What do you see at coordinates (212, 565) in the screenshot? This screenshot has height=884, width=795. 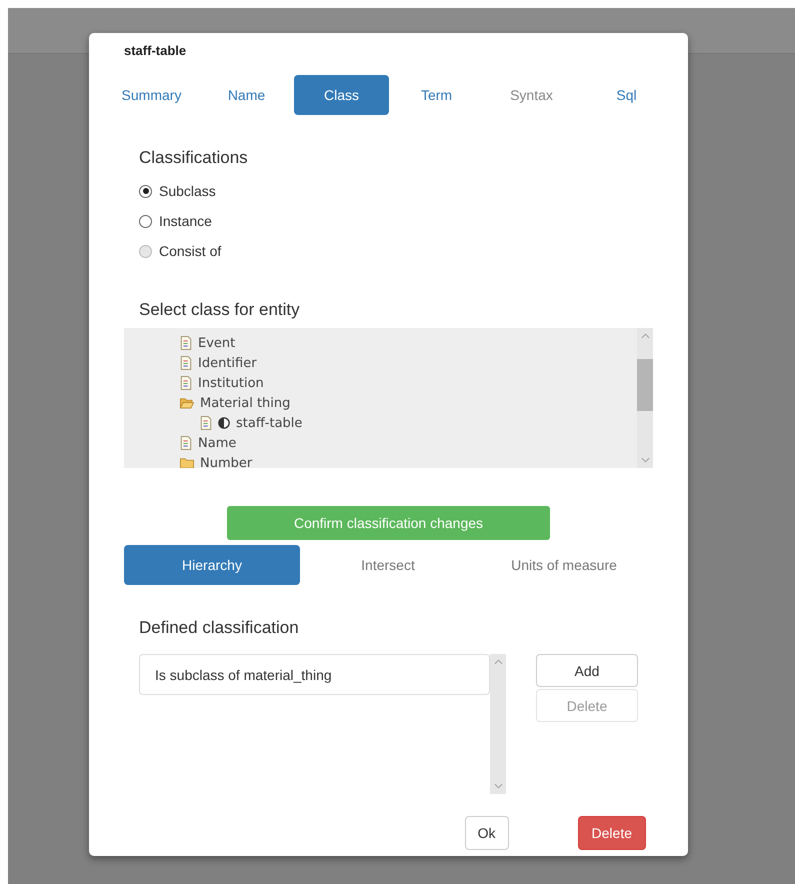 I see `tab: Hierarchy` at bounding box center [212, 565].